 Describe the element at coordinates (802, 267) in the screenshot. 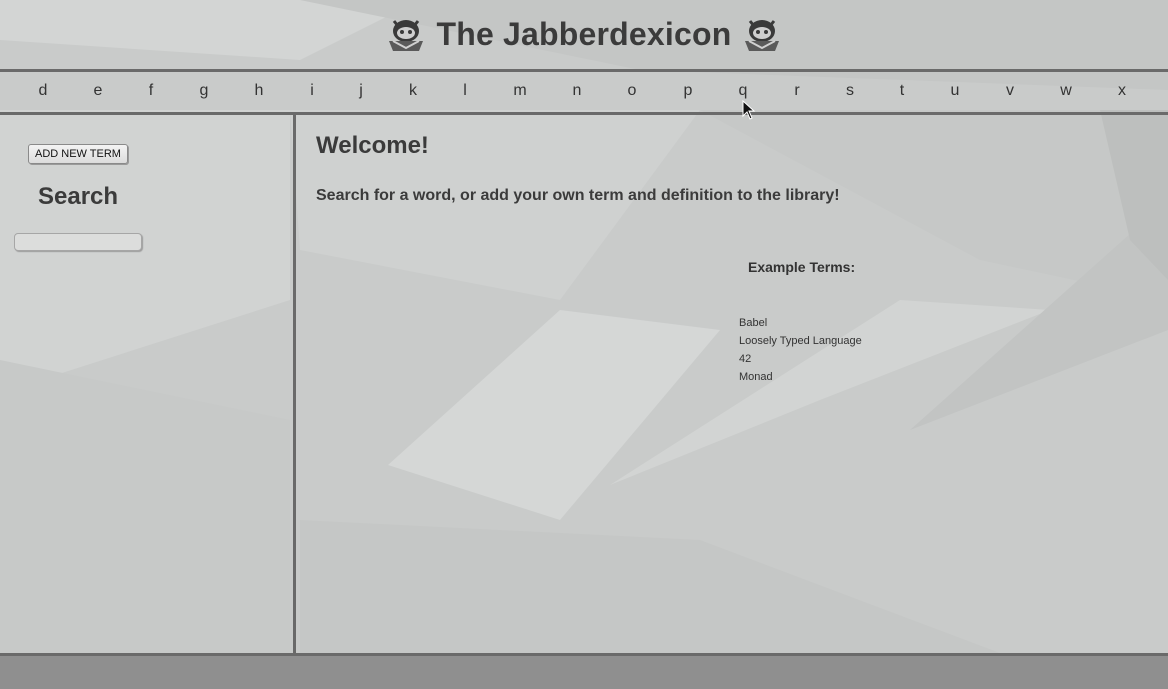

I see `example-terms-heading: Example Terms:` at that location.